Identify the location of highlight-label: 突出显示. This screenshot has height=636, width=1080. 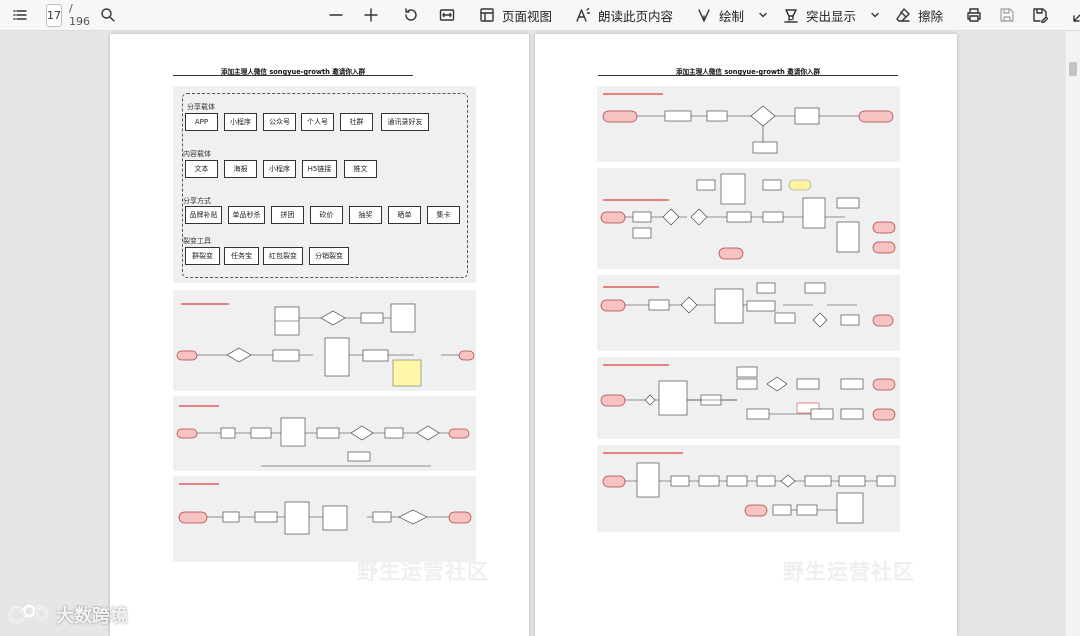
(831, 16).